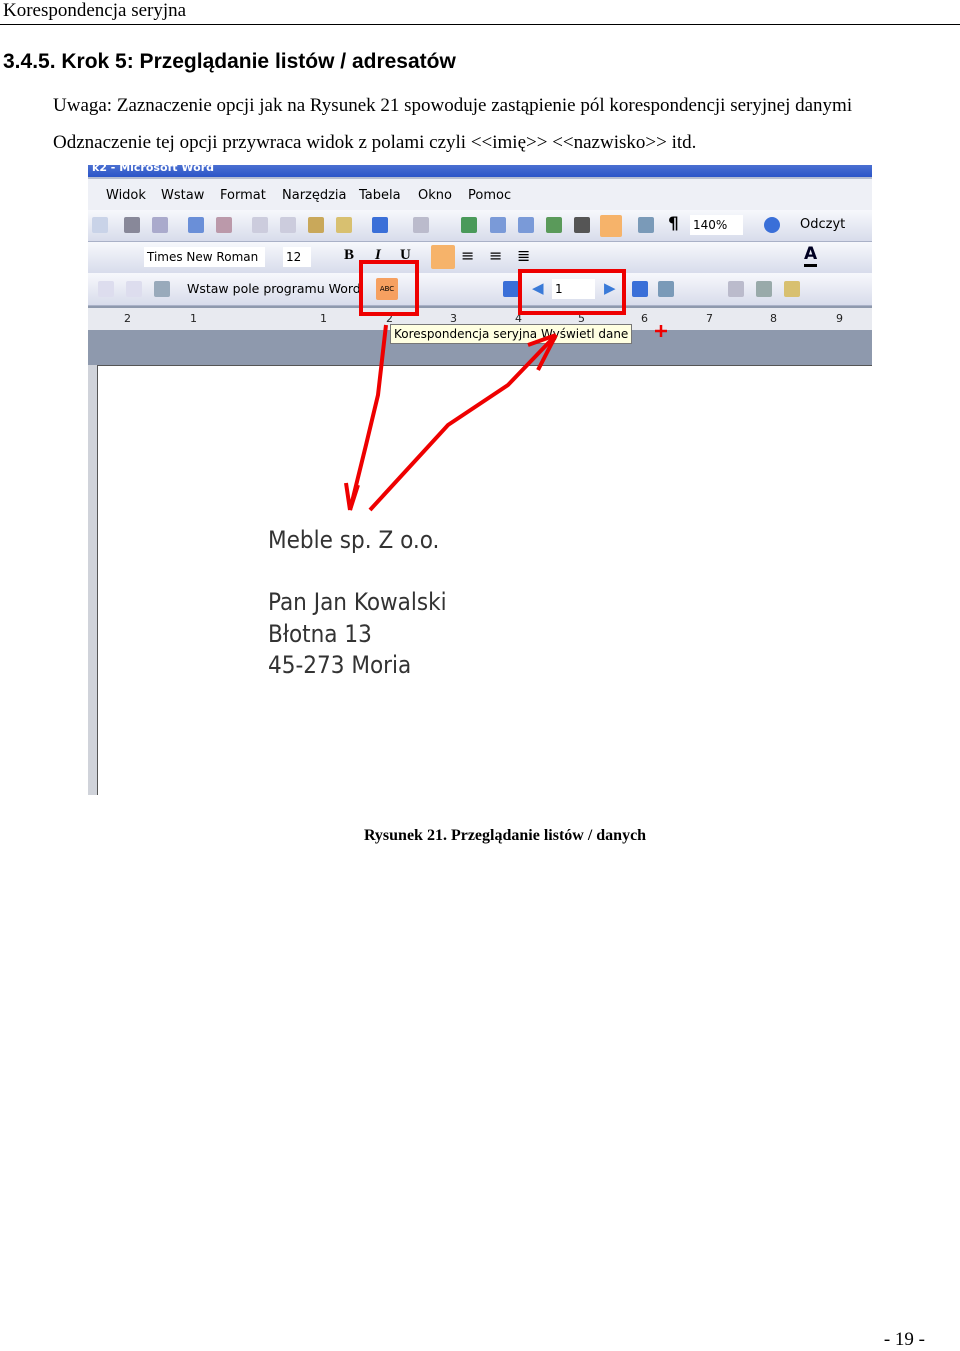 This screenshot has height=1351, width=960. I want to click on arrow-2-head, so click(542, 352).